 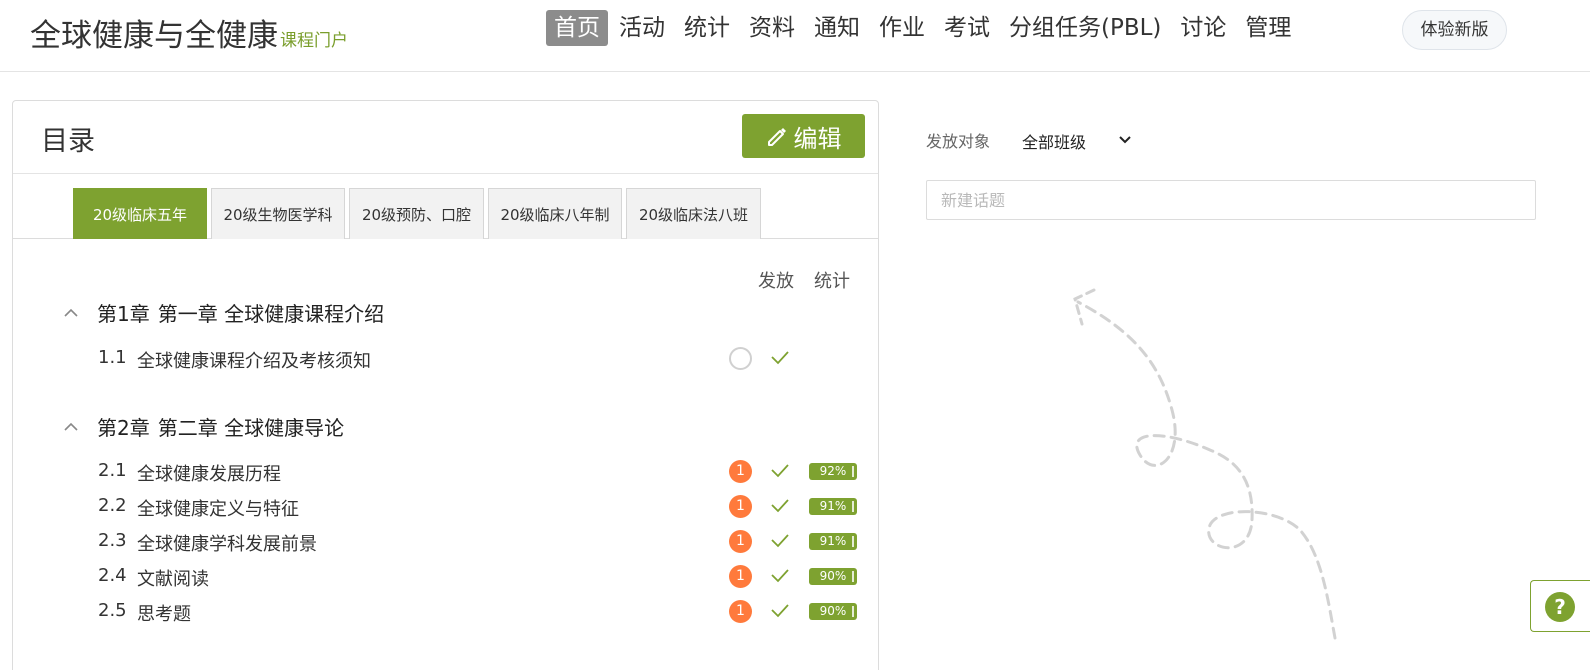 I want to click on help-button: ?, so click(x=1560, y=606).